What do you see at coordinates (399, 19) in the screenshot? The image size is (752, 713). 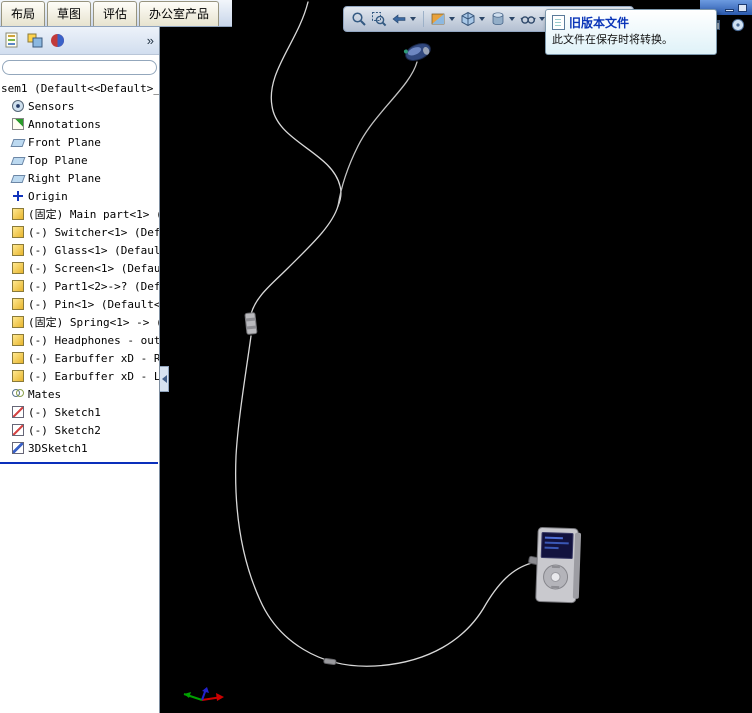 I see `previous-view-icon` at bounding box center [399, 19].